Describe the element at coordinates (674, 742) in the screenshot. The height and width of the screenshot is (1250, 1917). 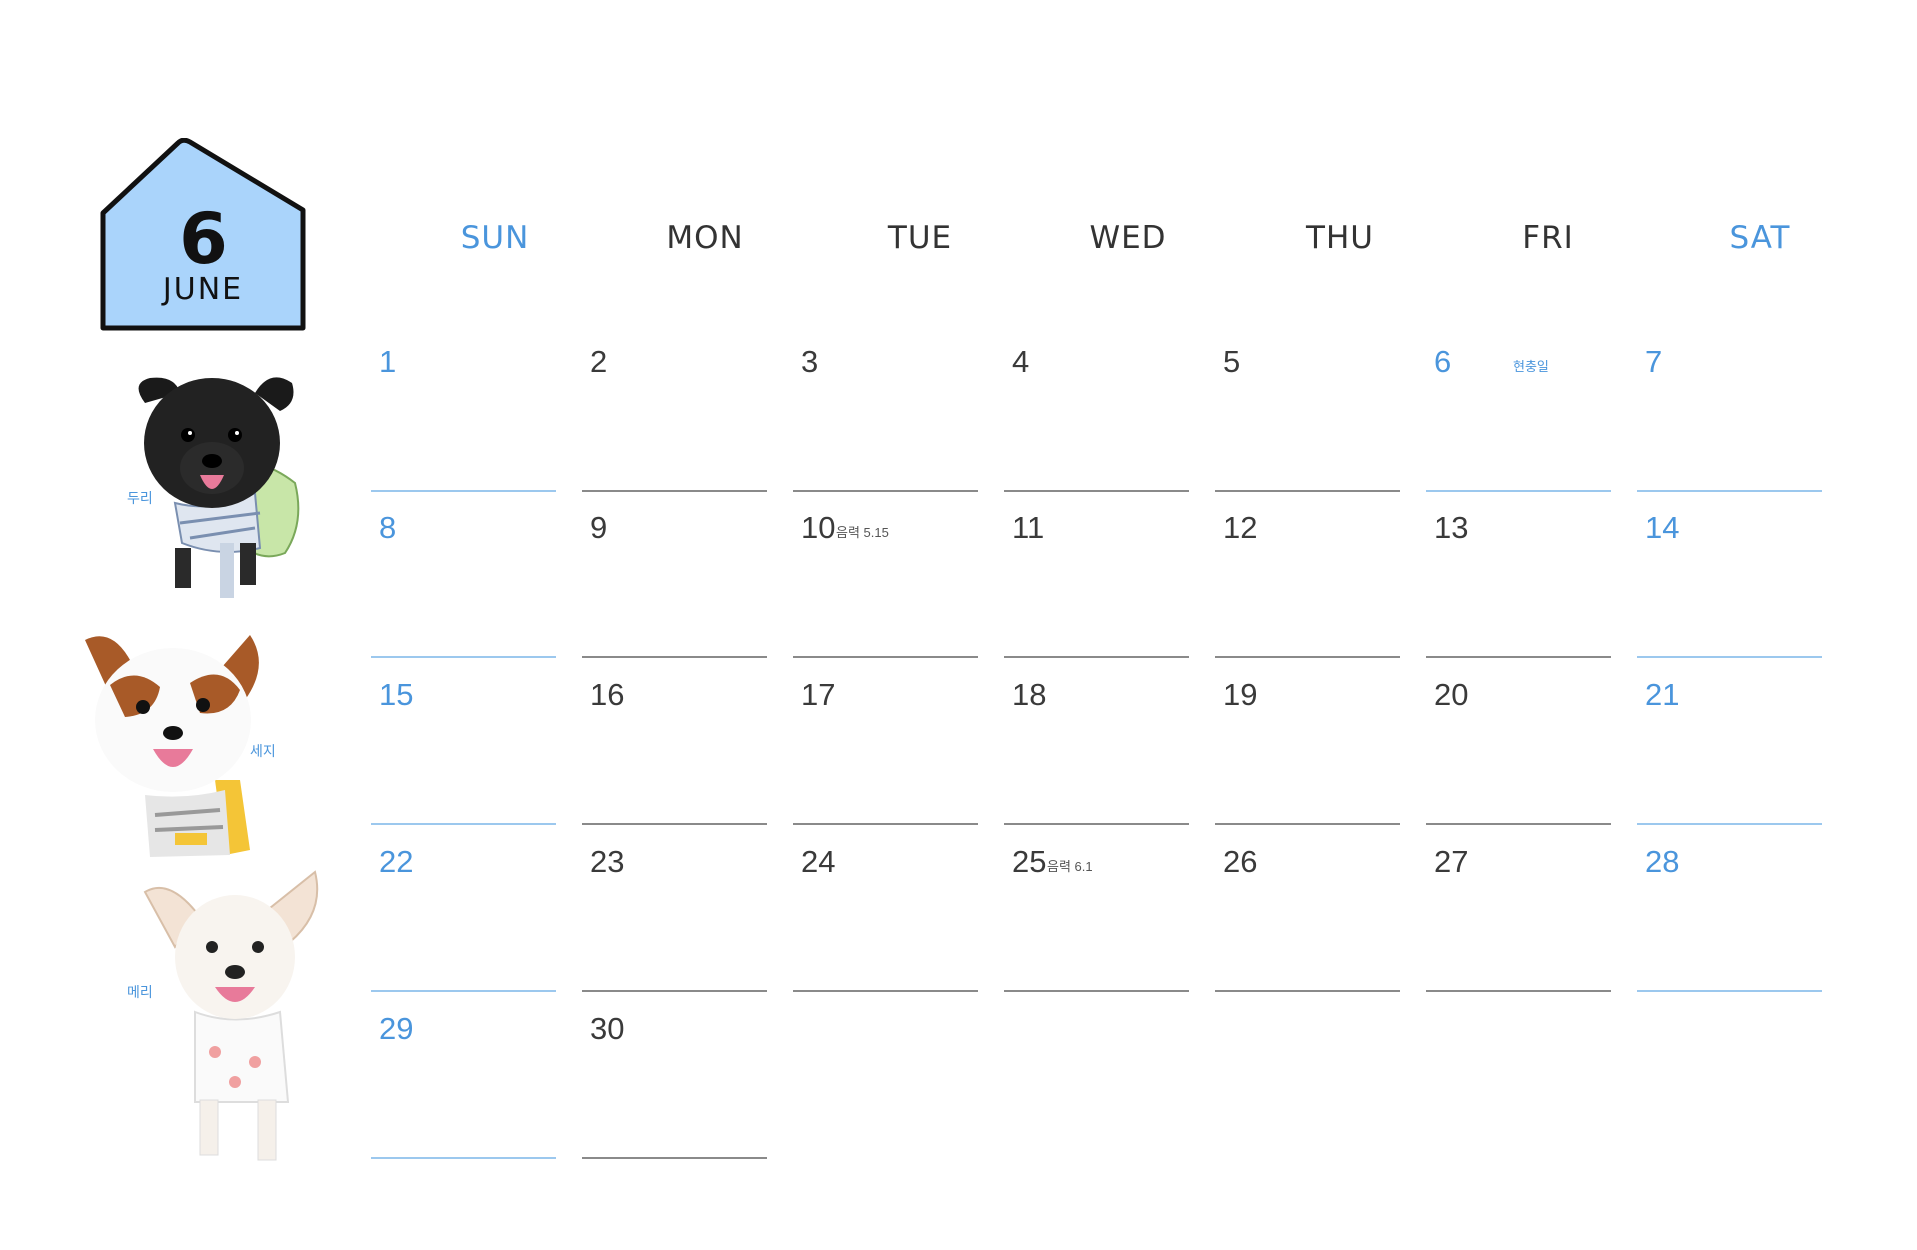
I see `day-cell: 16` at that location.